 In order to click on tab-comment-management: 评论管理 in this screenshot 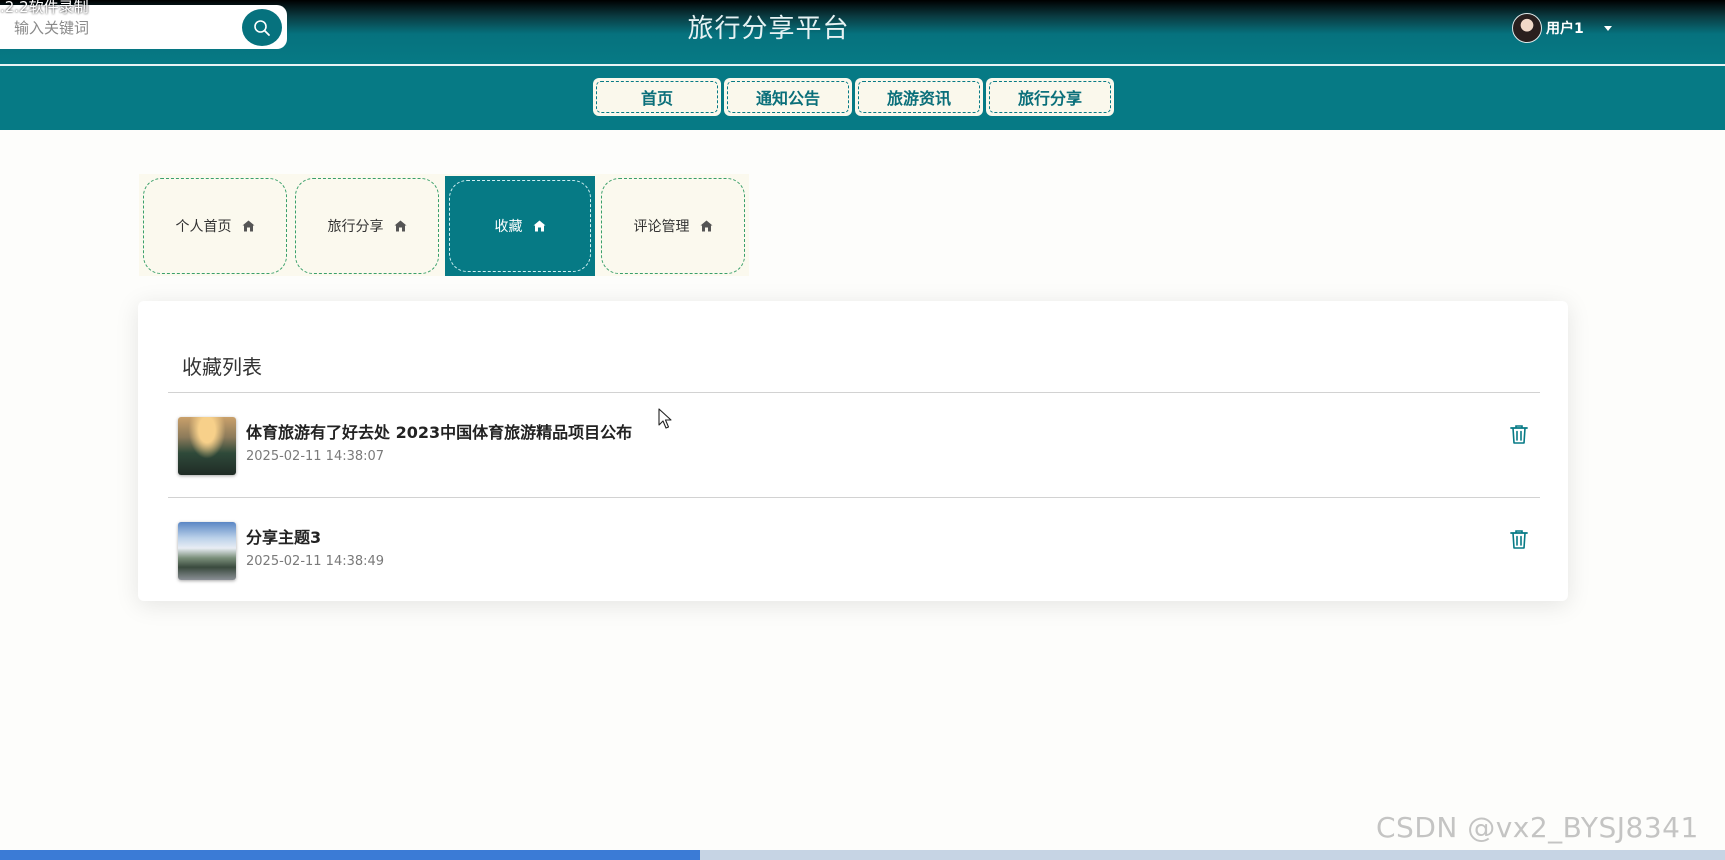, I will do `click(673, 226)`.